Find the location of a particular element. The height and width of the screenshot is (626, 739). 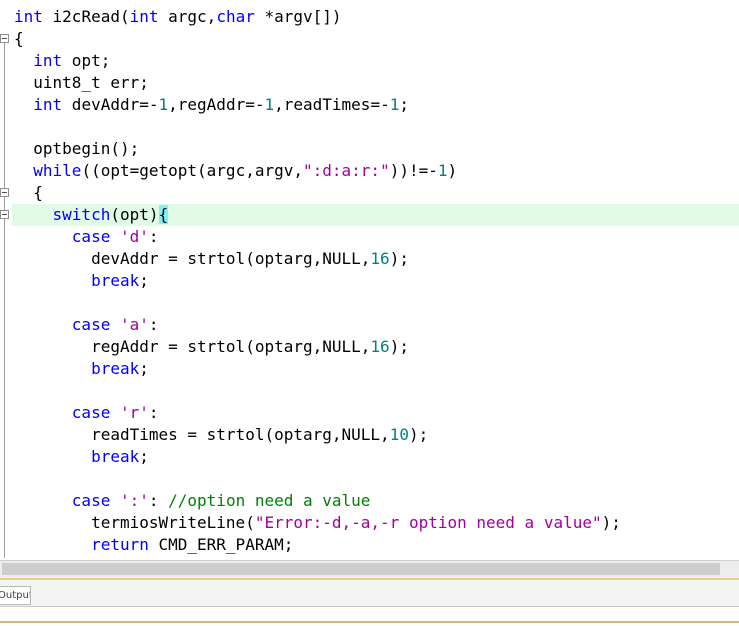

code-token: (opt) is located at coordinates (134, 214).